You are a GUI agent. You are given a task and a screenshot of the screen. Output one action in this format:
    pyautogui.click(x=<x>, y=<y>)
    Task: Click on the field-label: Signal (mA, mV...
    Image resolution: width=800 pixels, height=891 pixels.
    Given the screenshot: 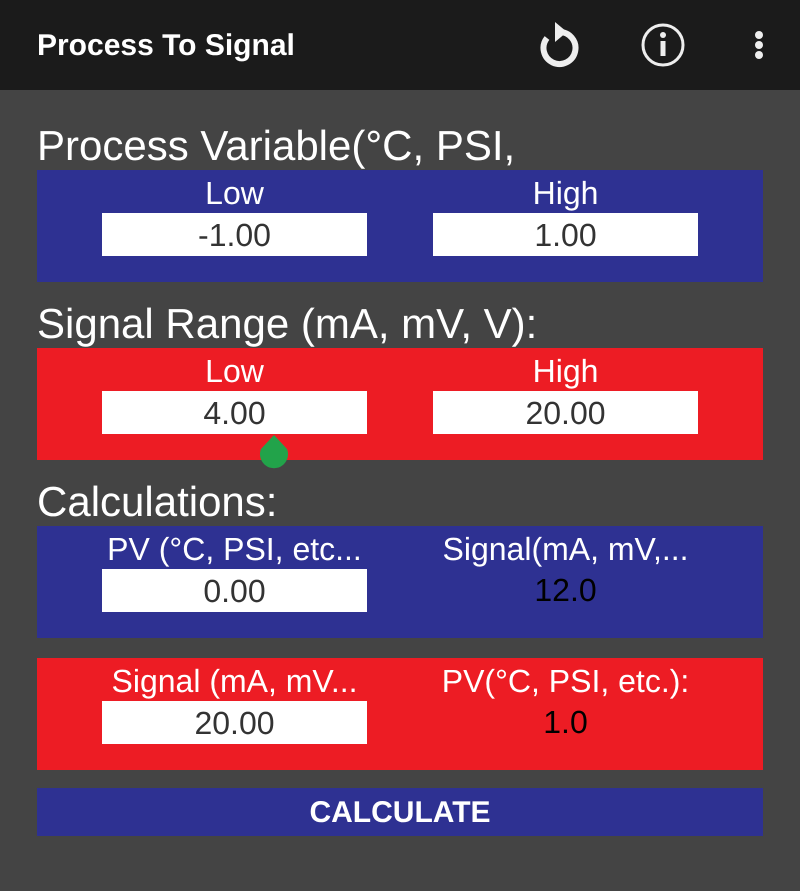 What is the action you would take?
    pyautogui.click(x=234, y=681)
    